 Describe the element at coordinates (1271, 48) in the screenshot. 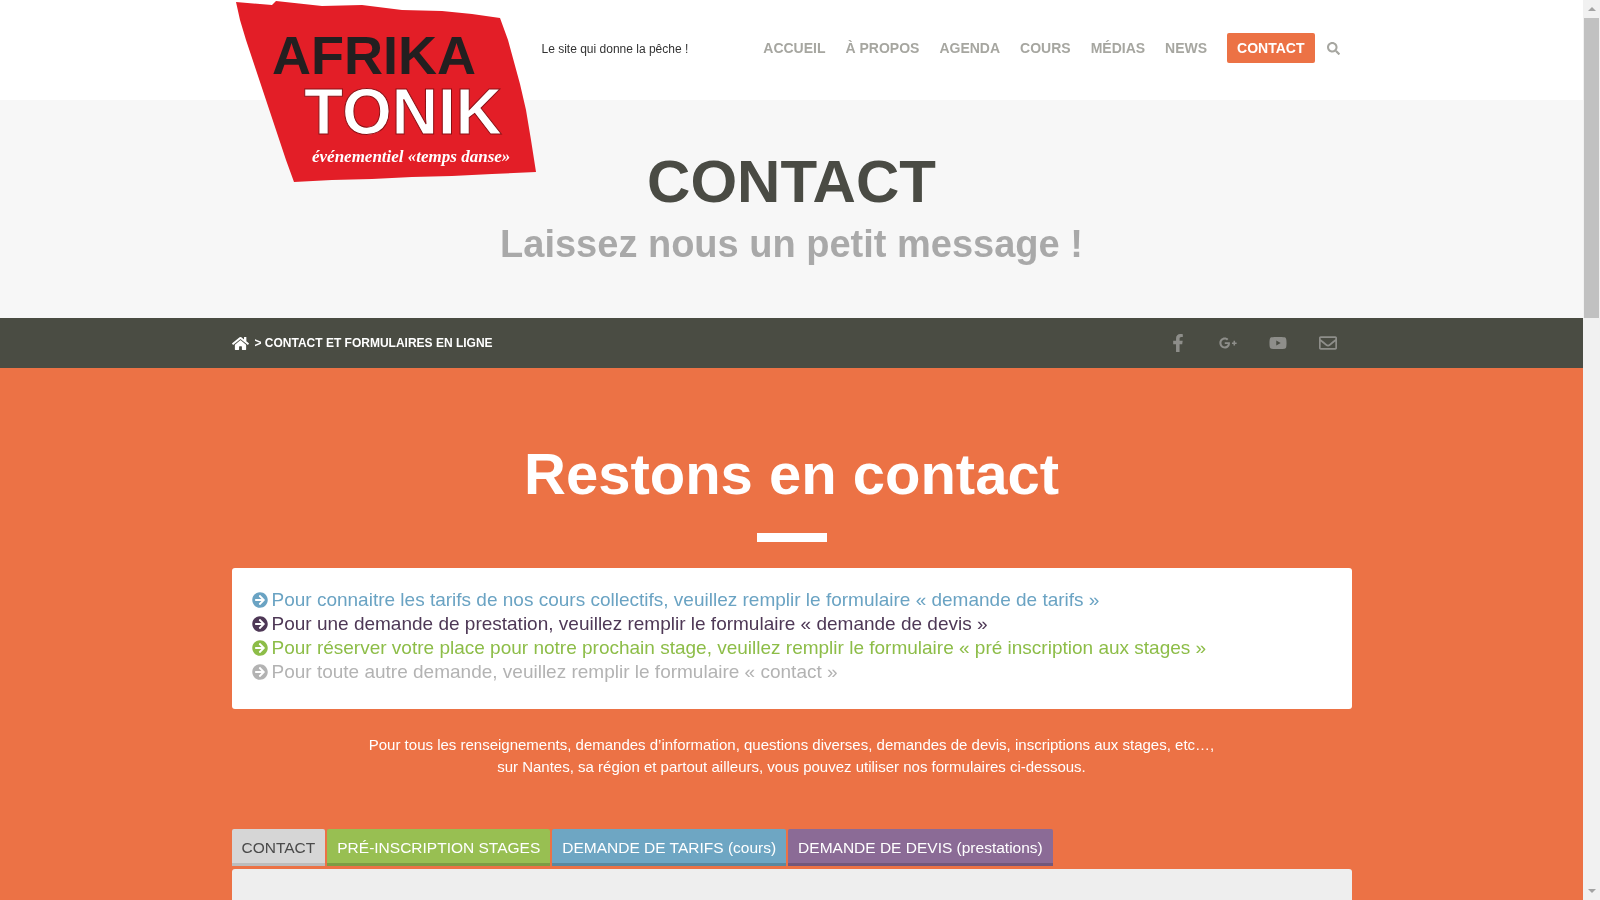

I see `nav-link: CONTACT` at that location.